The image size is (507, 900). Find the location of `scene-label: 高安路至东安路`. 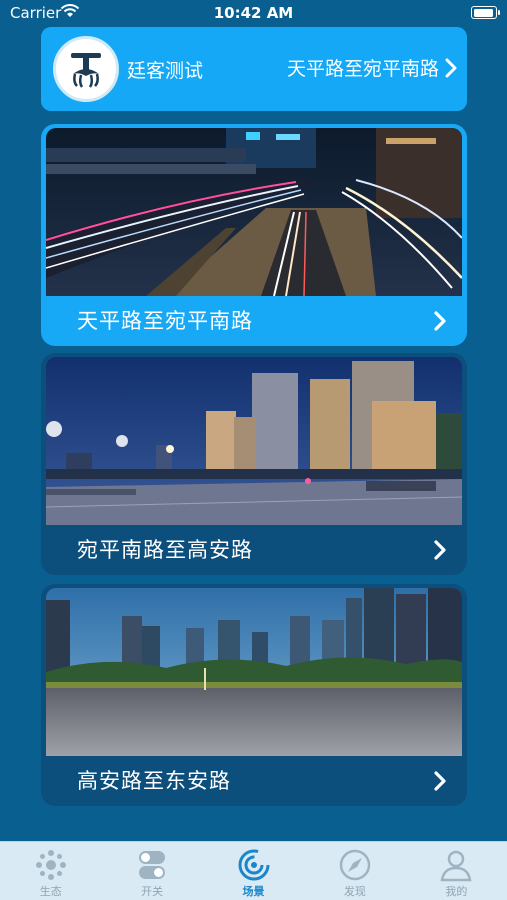

scene-label: 高安路至东安路 is located at coordinates (154, 781).